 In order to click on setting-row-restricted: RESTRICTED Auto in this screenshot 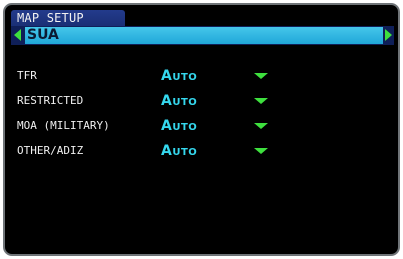, I will do `click(201, 101)`.